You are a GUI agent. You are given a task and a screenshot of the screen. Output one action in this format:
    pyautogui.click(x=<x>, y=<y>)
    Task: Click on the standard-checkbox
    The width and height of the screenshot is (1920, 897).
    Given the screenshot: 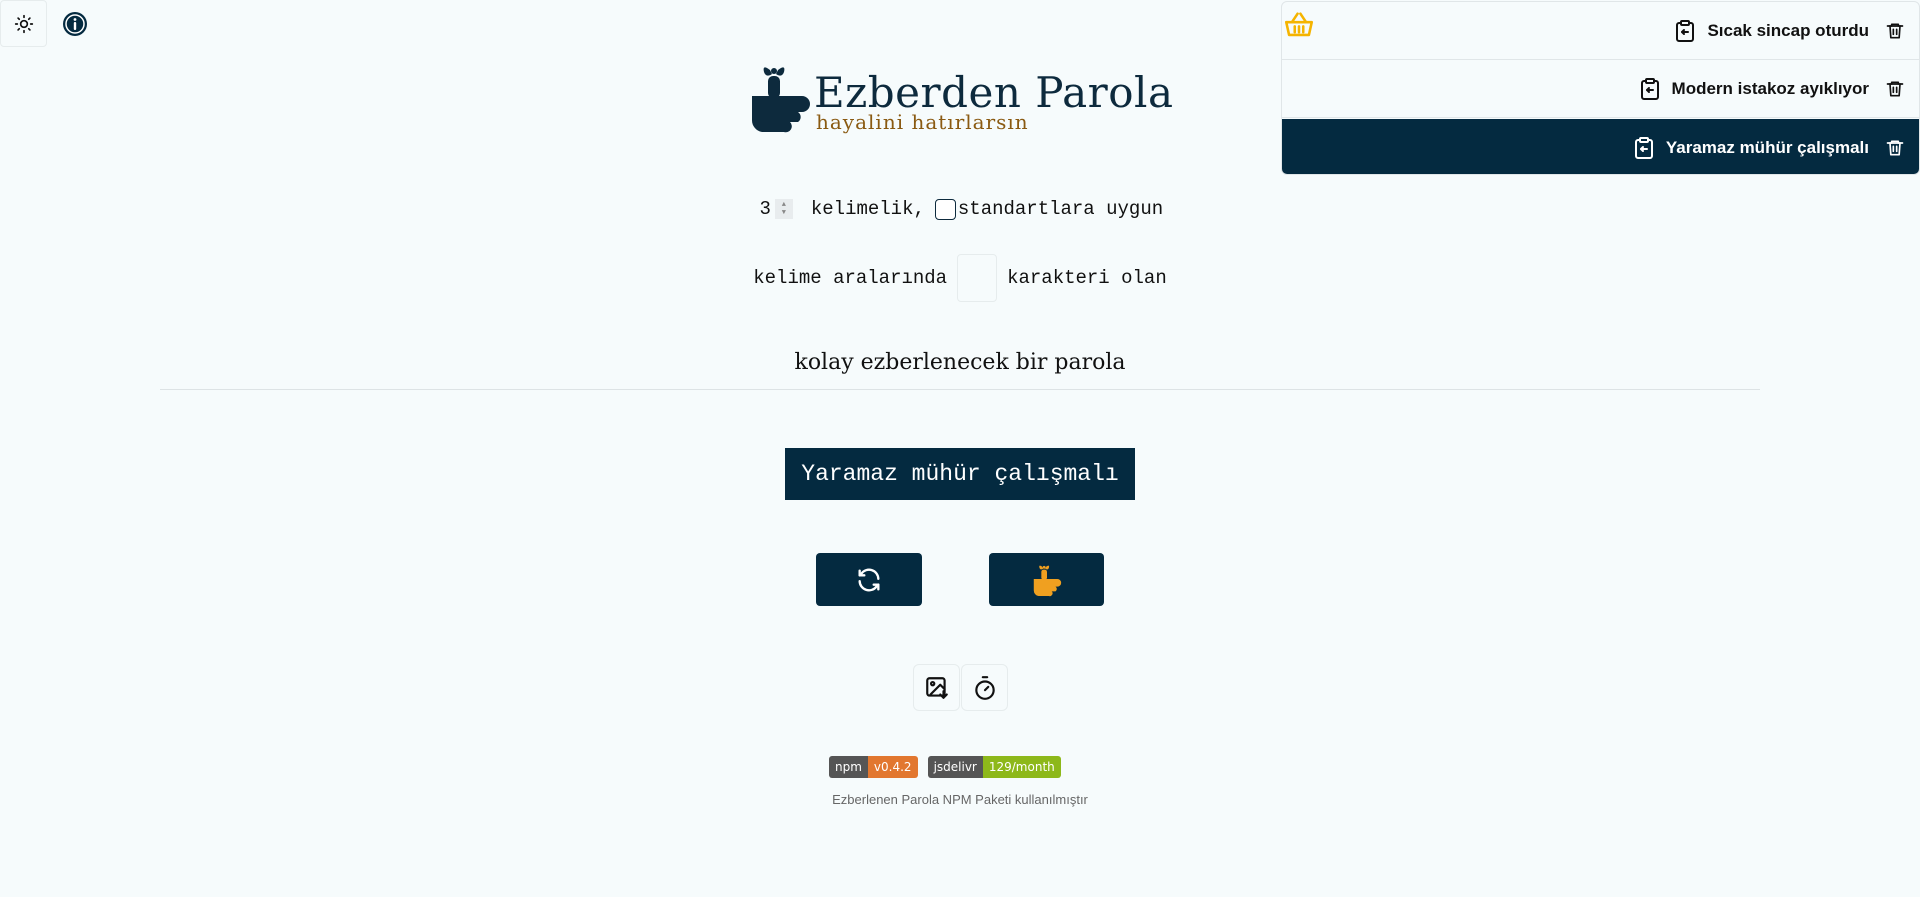 What is the action you would take?
    pyautogui.click(x=945, y=209)
    